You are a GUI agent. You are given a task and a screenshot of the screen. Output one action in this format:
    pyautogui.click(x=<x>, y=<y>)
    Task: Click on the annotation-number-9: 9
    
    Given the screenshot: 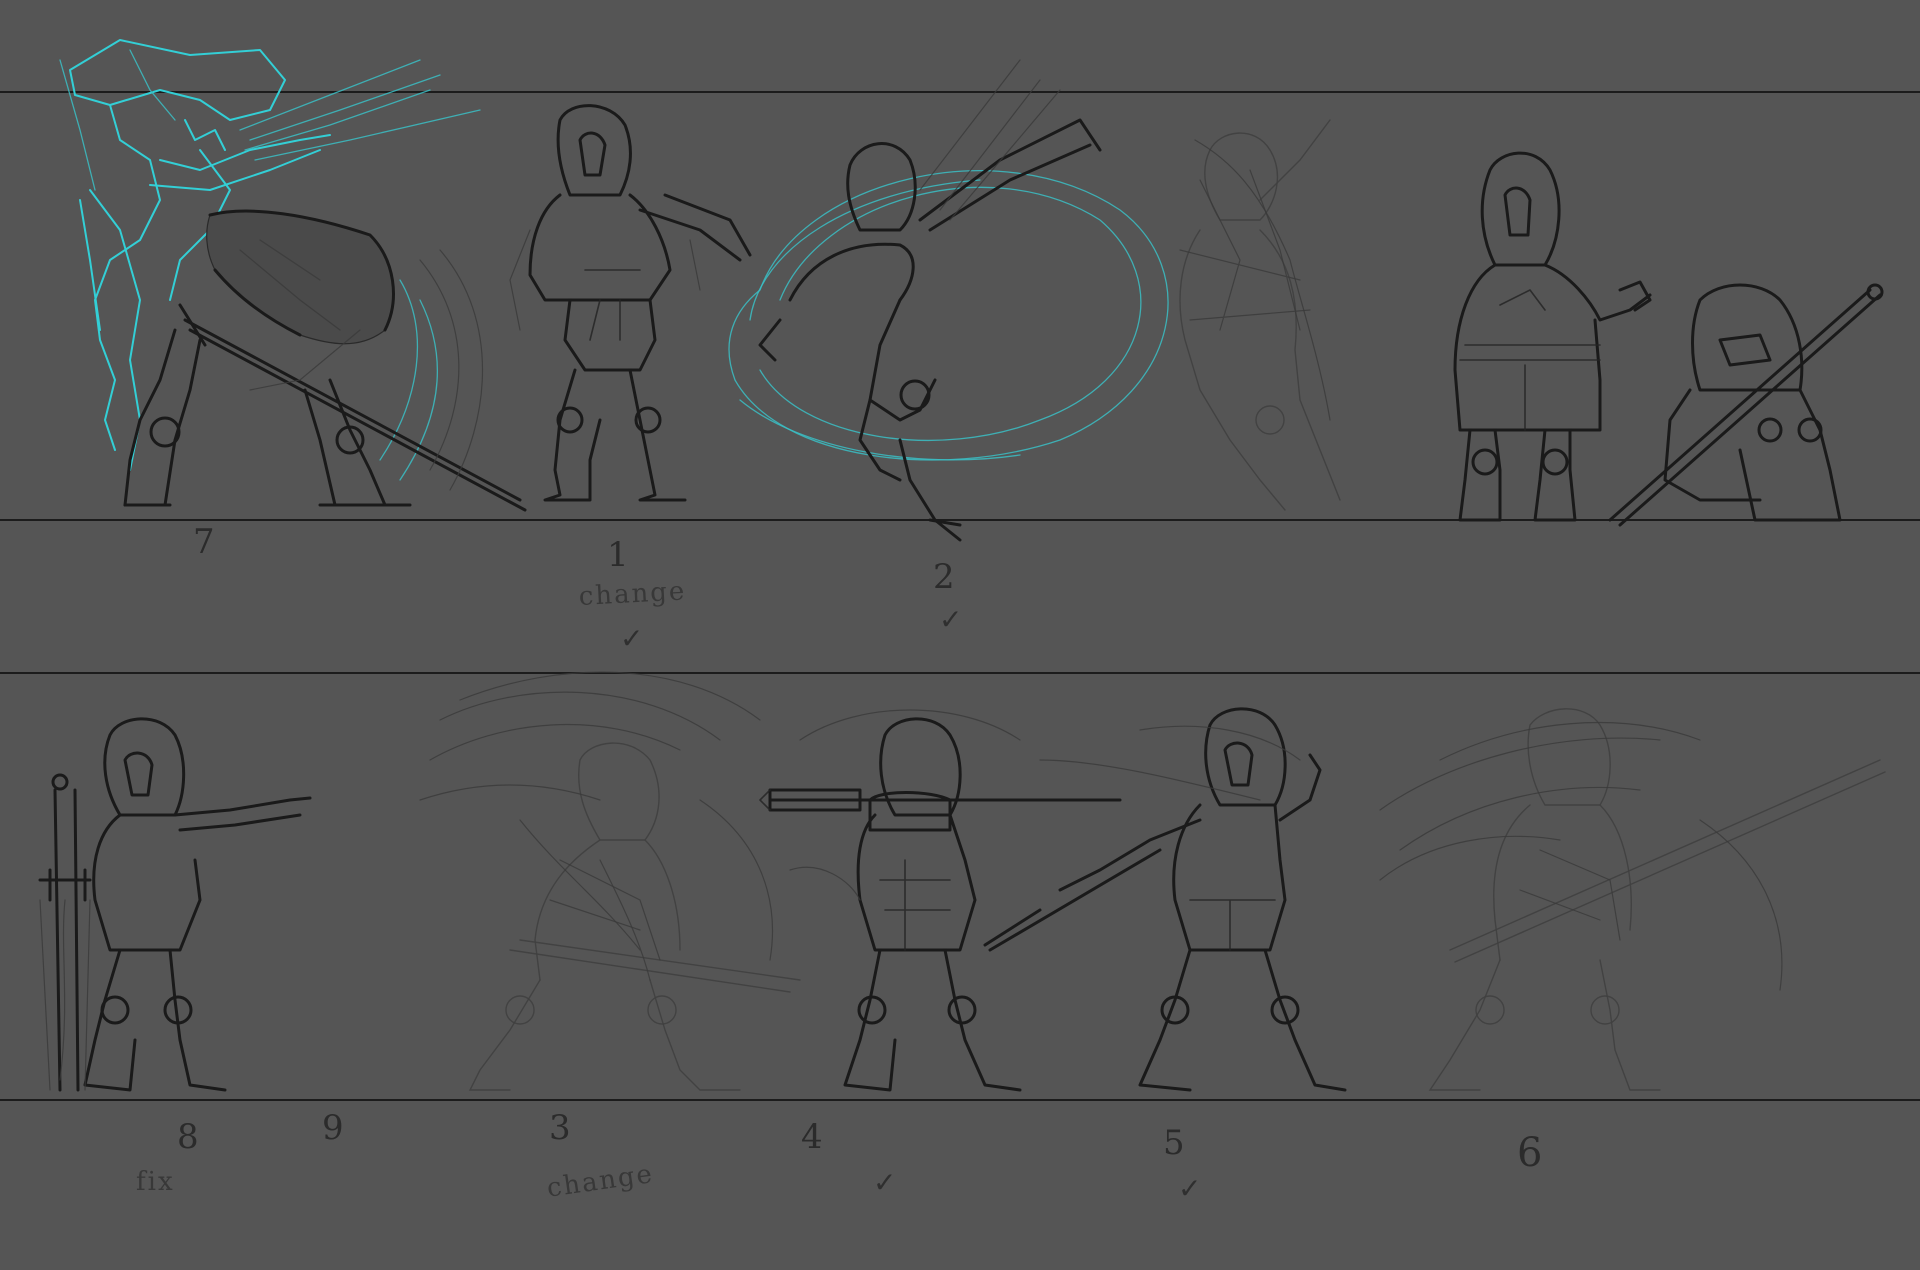 What is the action you would take?
    pyautogui.click(x=333, y=1128)
    